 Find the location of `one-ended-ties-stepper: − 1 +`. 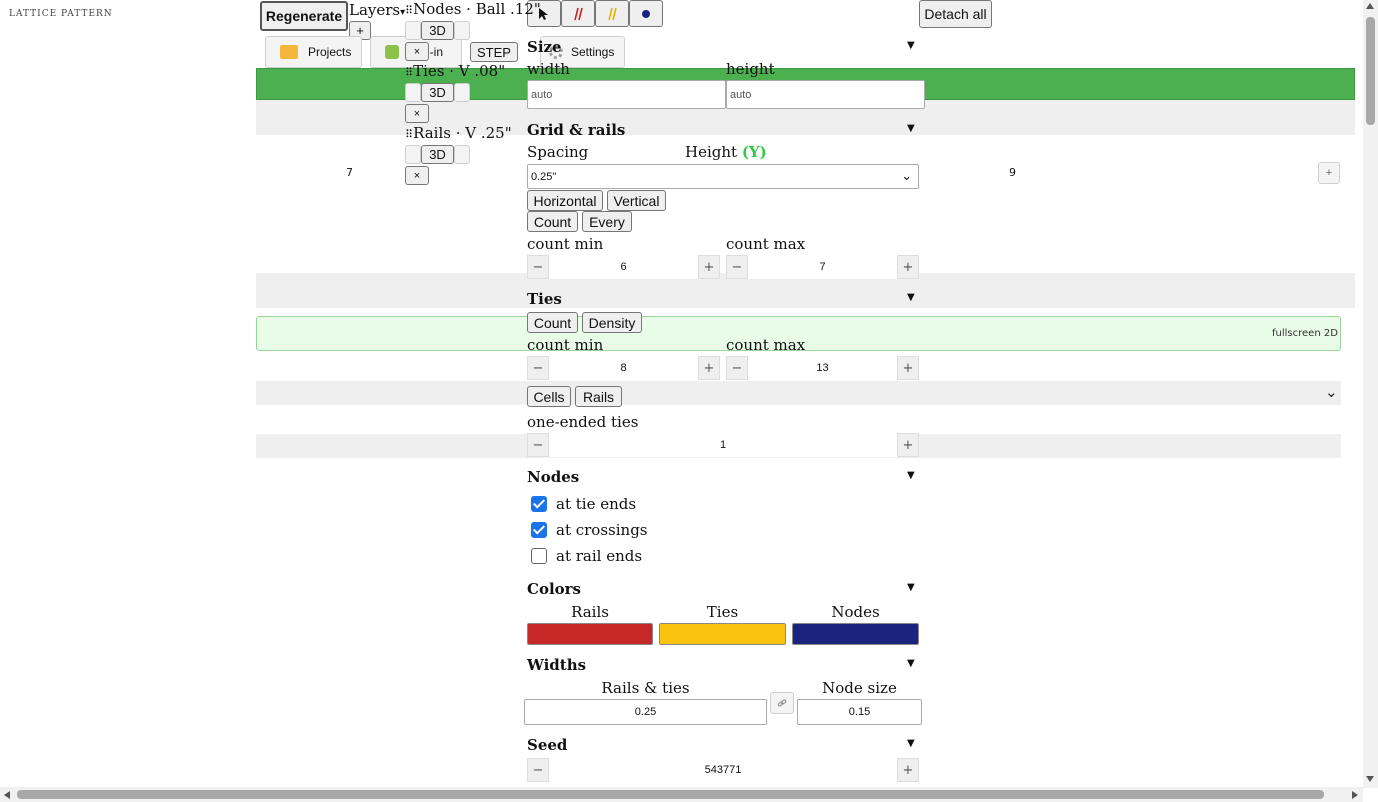

one-ended-ties-stepper: − 1 + is located at coordinates (723, 445).